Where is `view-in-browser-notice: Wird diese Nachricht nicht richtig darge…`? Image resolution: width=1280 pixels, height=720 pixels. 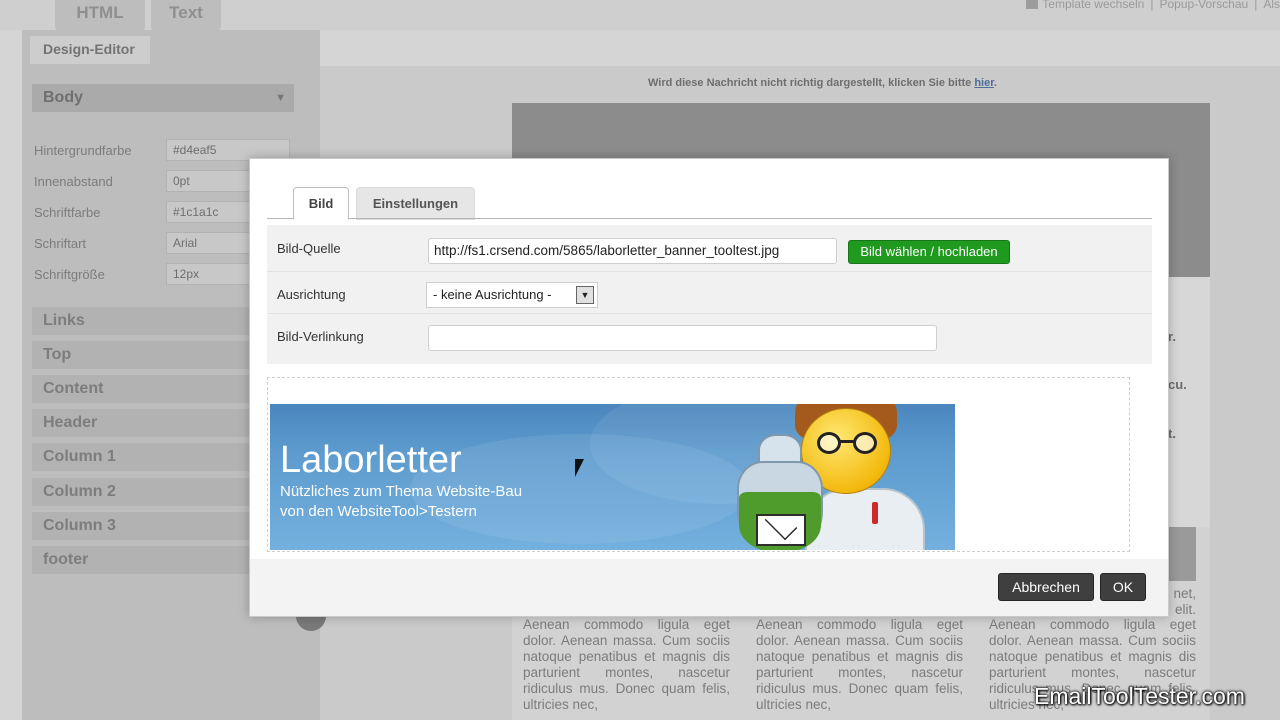
view-in-browser-notice: Wird diese Nachricht nicht richtig darge… is located at coordinates (822, 83).